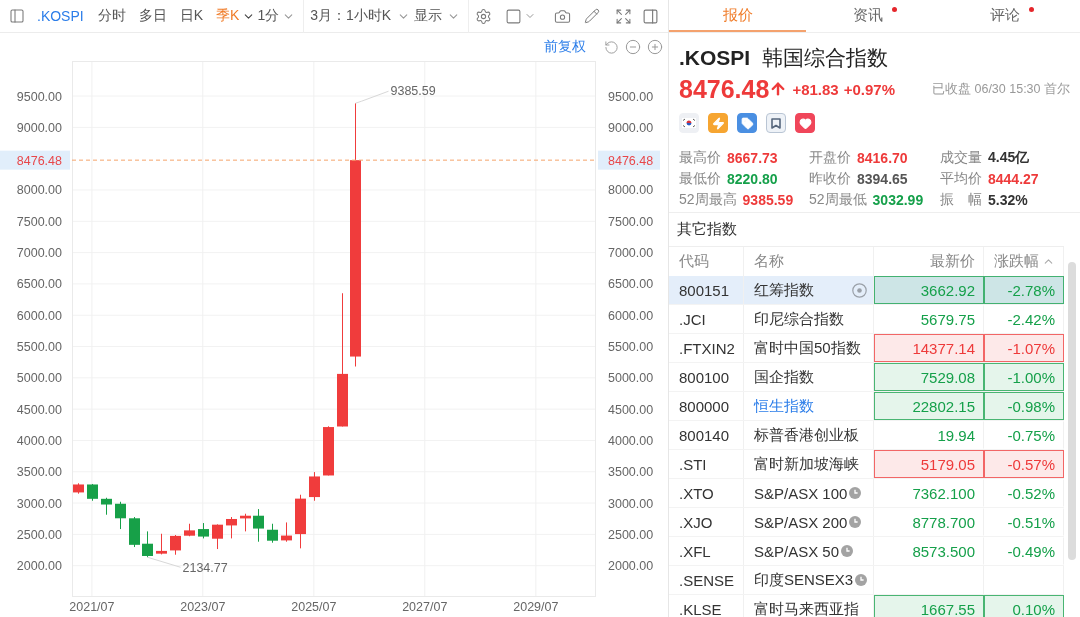 Image resolution: width=1080 pixels, height=617 pixels. What do you see at coordinates (830, 178) in the screenshot?
I see `stat-label: 昨收价` at bounding box center [830, 178].